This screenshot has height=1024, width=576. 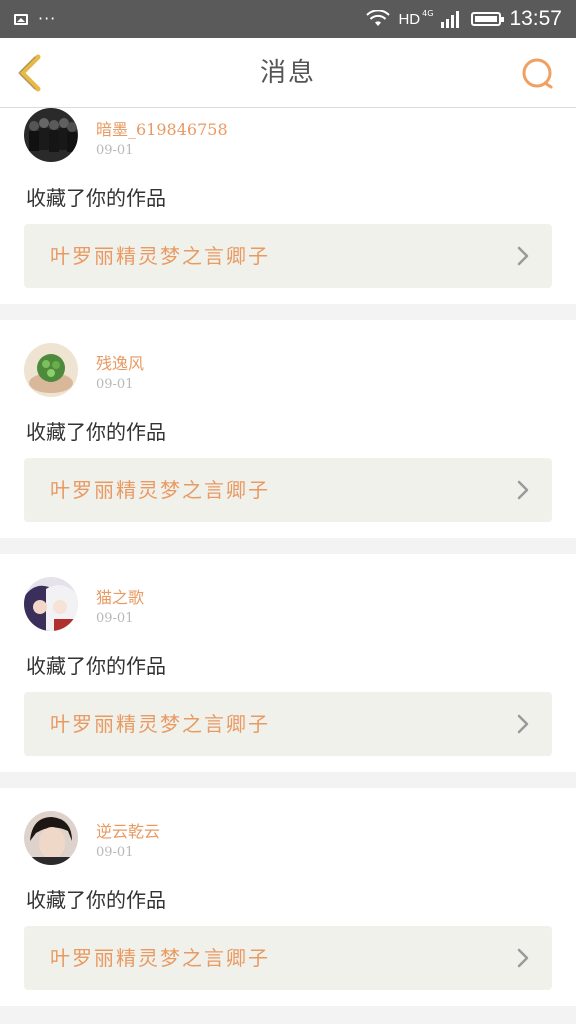 I want to click on status-right: HD 4G 13:57, so click(x=464, y=19).